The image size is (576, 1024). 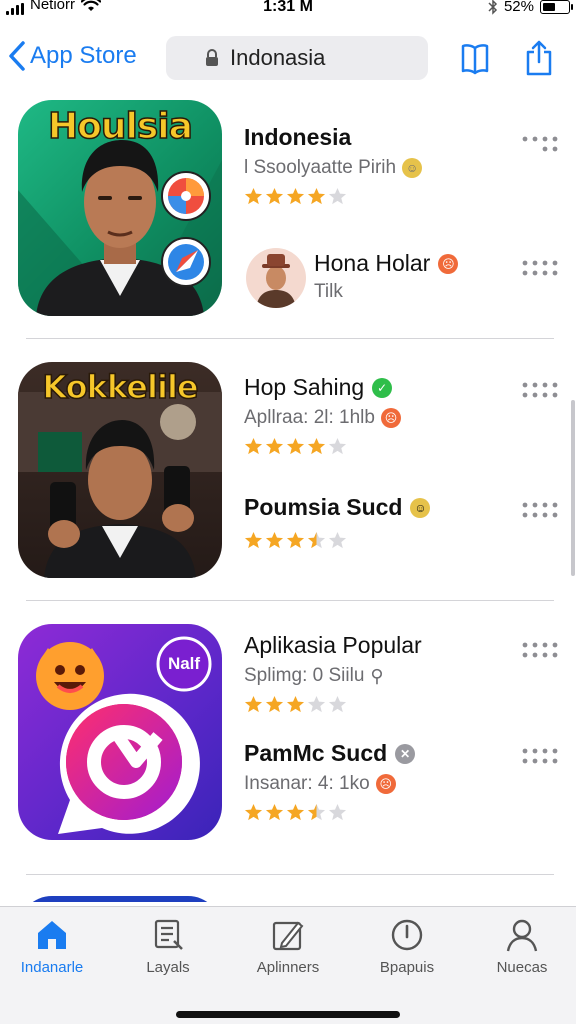 I want to click on tab-apps: Aplinners, so click(x=288, y=946).